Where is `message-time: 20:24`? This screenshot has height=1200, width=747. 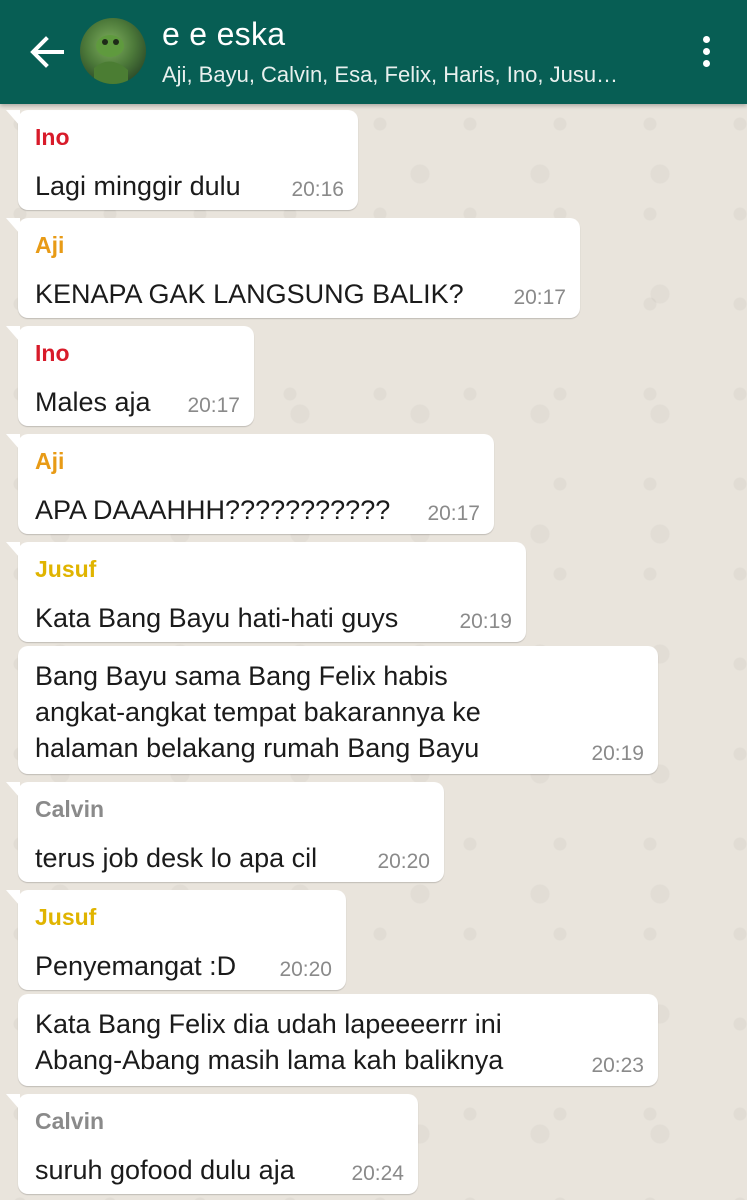 message-time: 20:24 is located at coordinates (377, 1173).